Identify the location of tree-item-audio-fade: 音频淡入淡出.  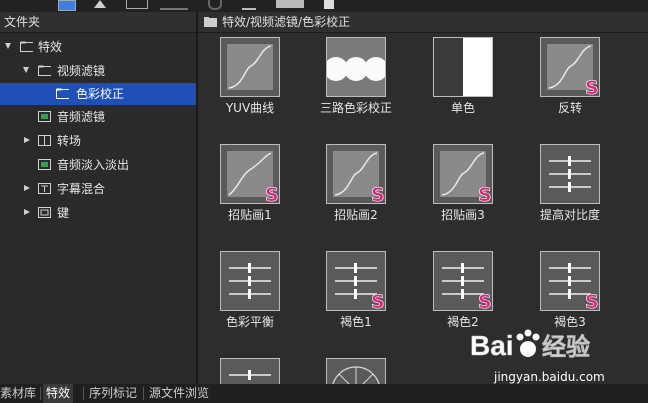
(98, 165).